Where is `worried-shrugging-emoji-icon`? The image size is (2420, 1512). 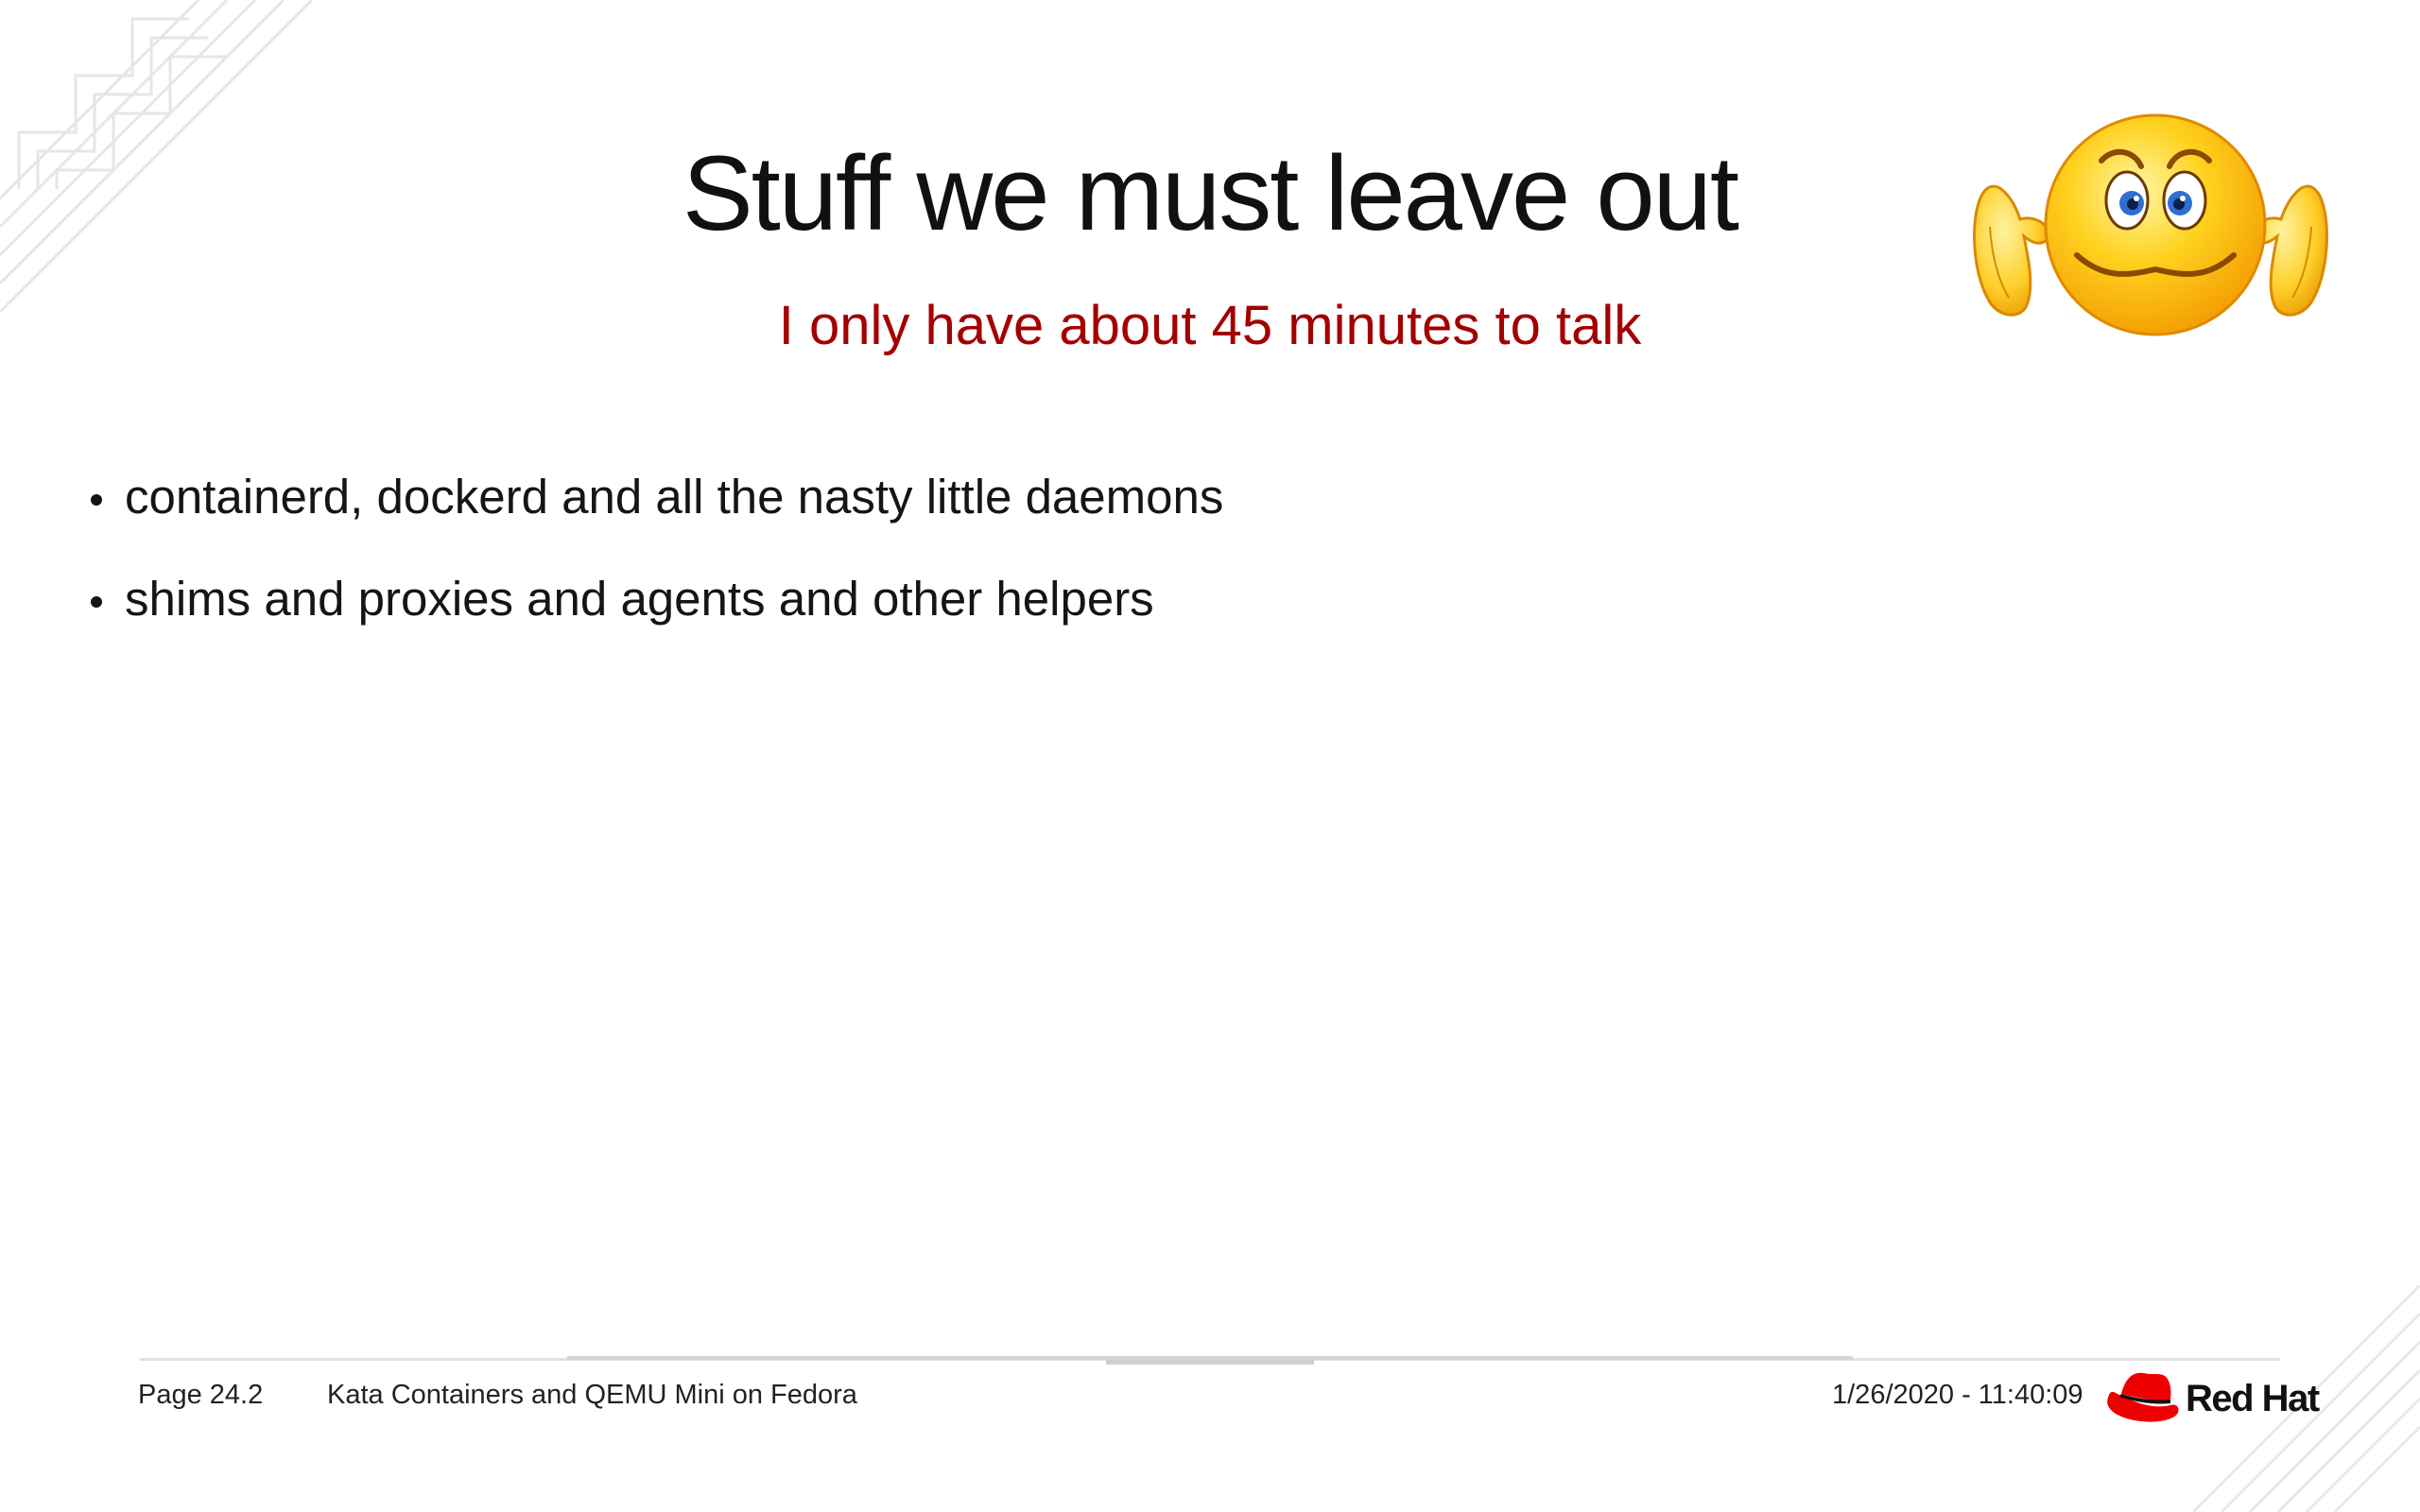 worried-shrugging-emoji-icon is located at coordinates (2150, 224).